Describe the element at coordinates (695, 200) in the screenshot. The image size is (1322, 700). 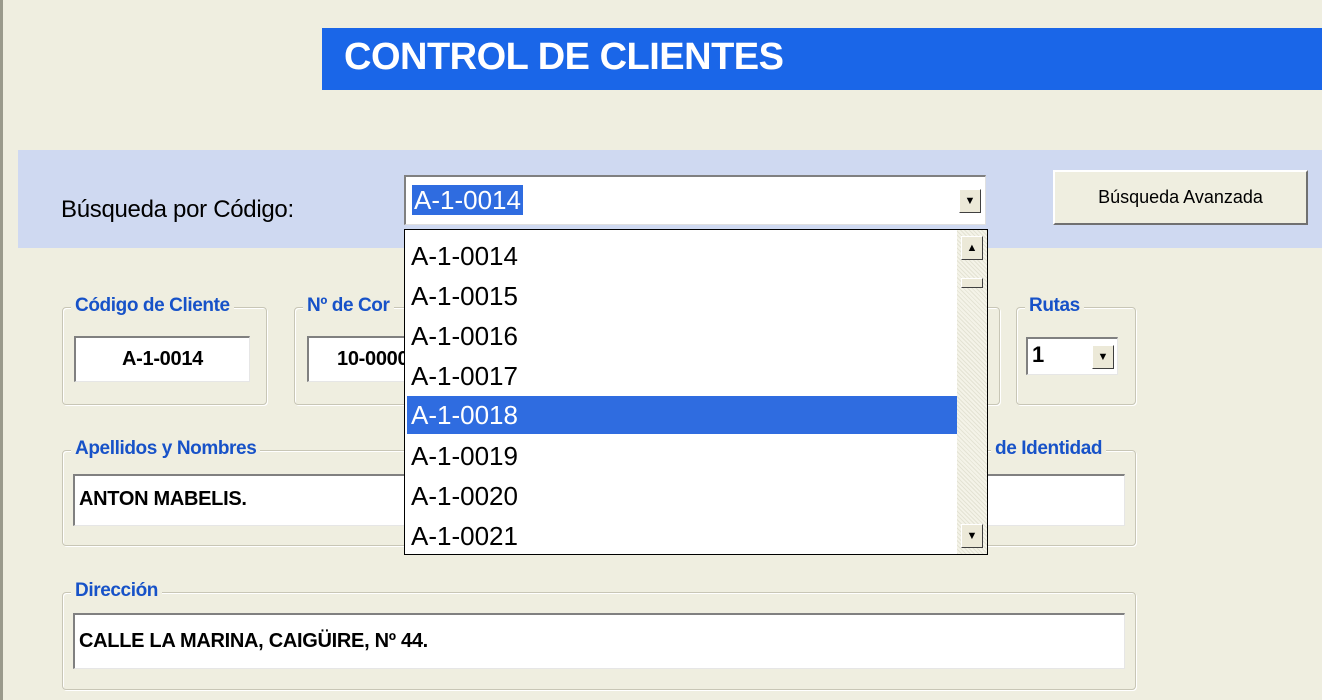
I see `code-search-combobox: A-1-0014 ▼` at that location.